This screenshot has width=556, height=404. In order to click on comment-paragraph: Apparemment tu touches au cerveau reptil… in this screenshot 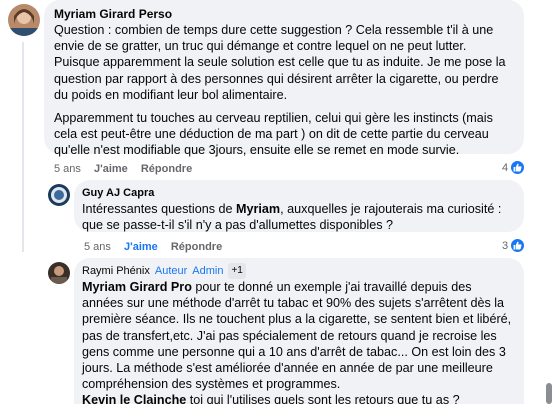, I will do `click(273, 134)`.